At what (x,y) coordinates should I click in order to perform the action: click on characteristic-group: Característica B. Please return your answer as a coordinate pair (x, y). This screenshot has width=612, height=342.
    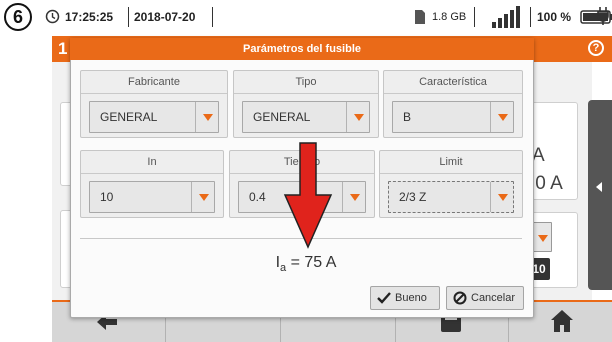
    Looking at the image, I should click on (453, 104).